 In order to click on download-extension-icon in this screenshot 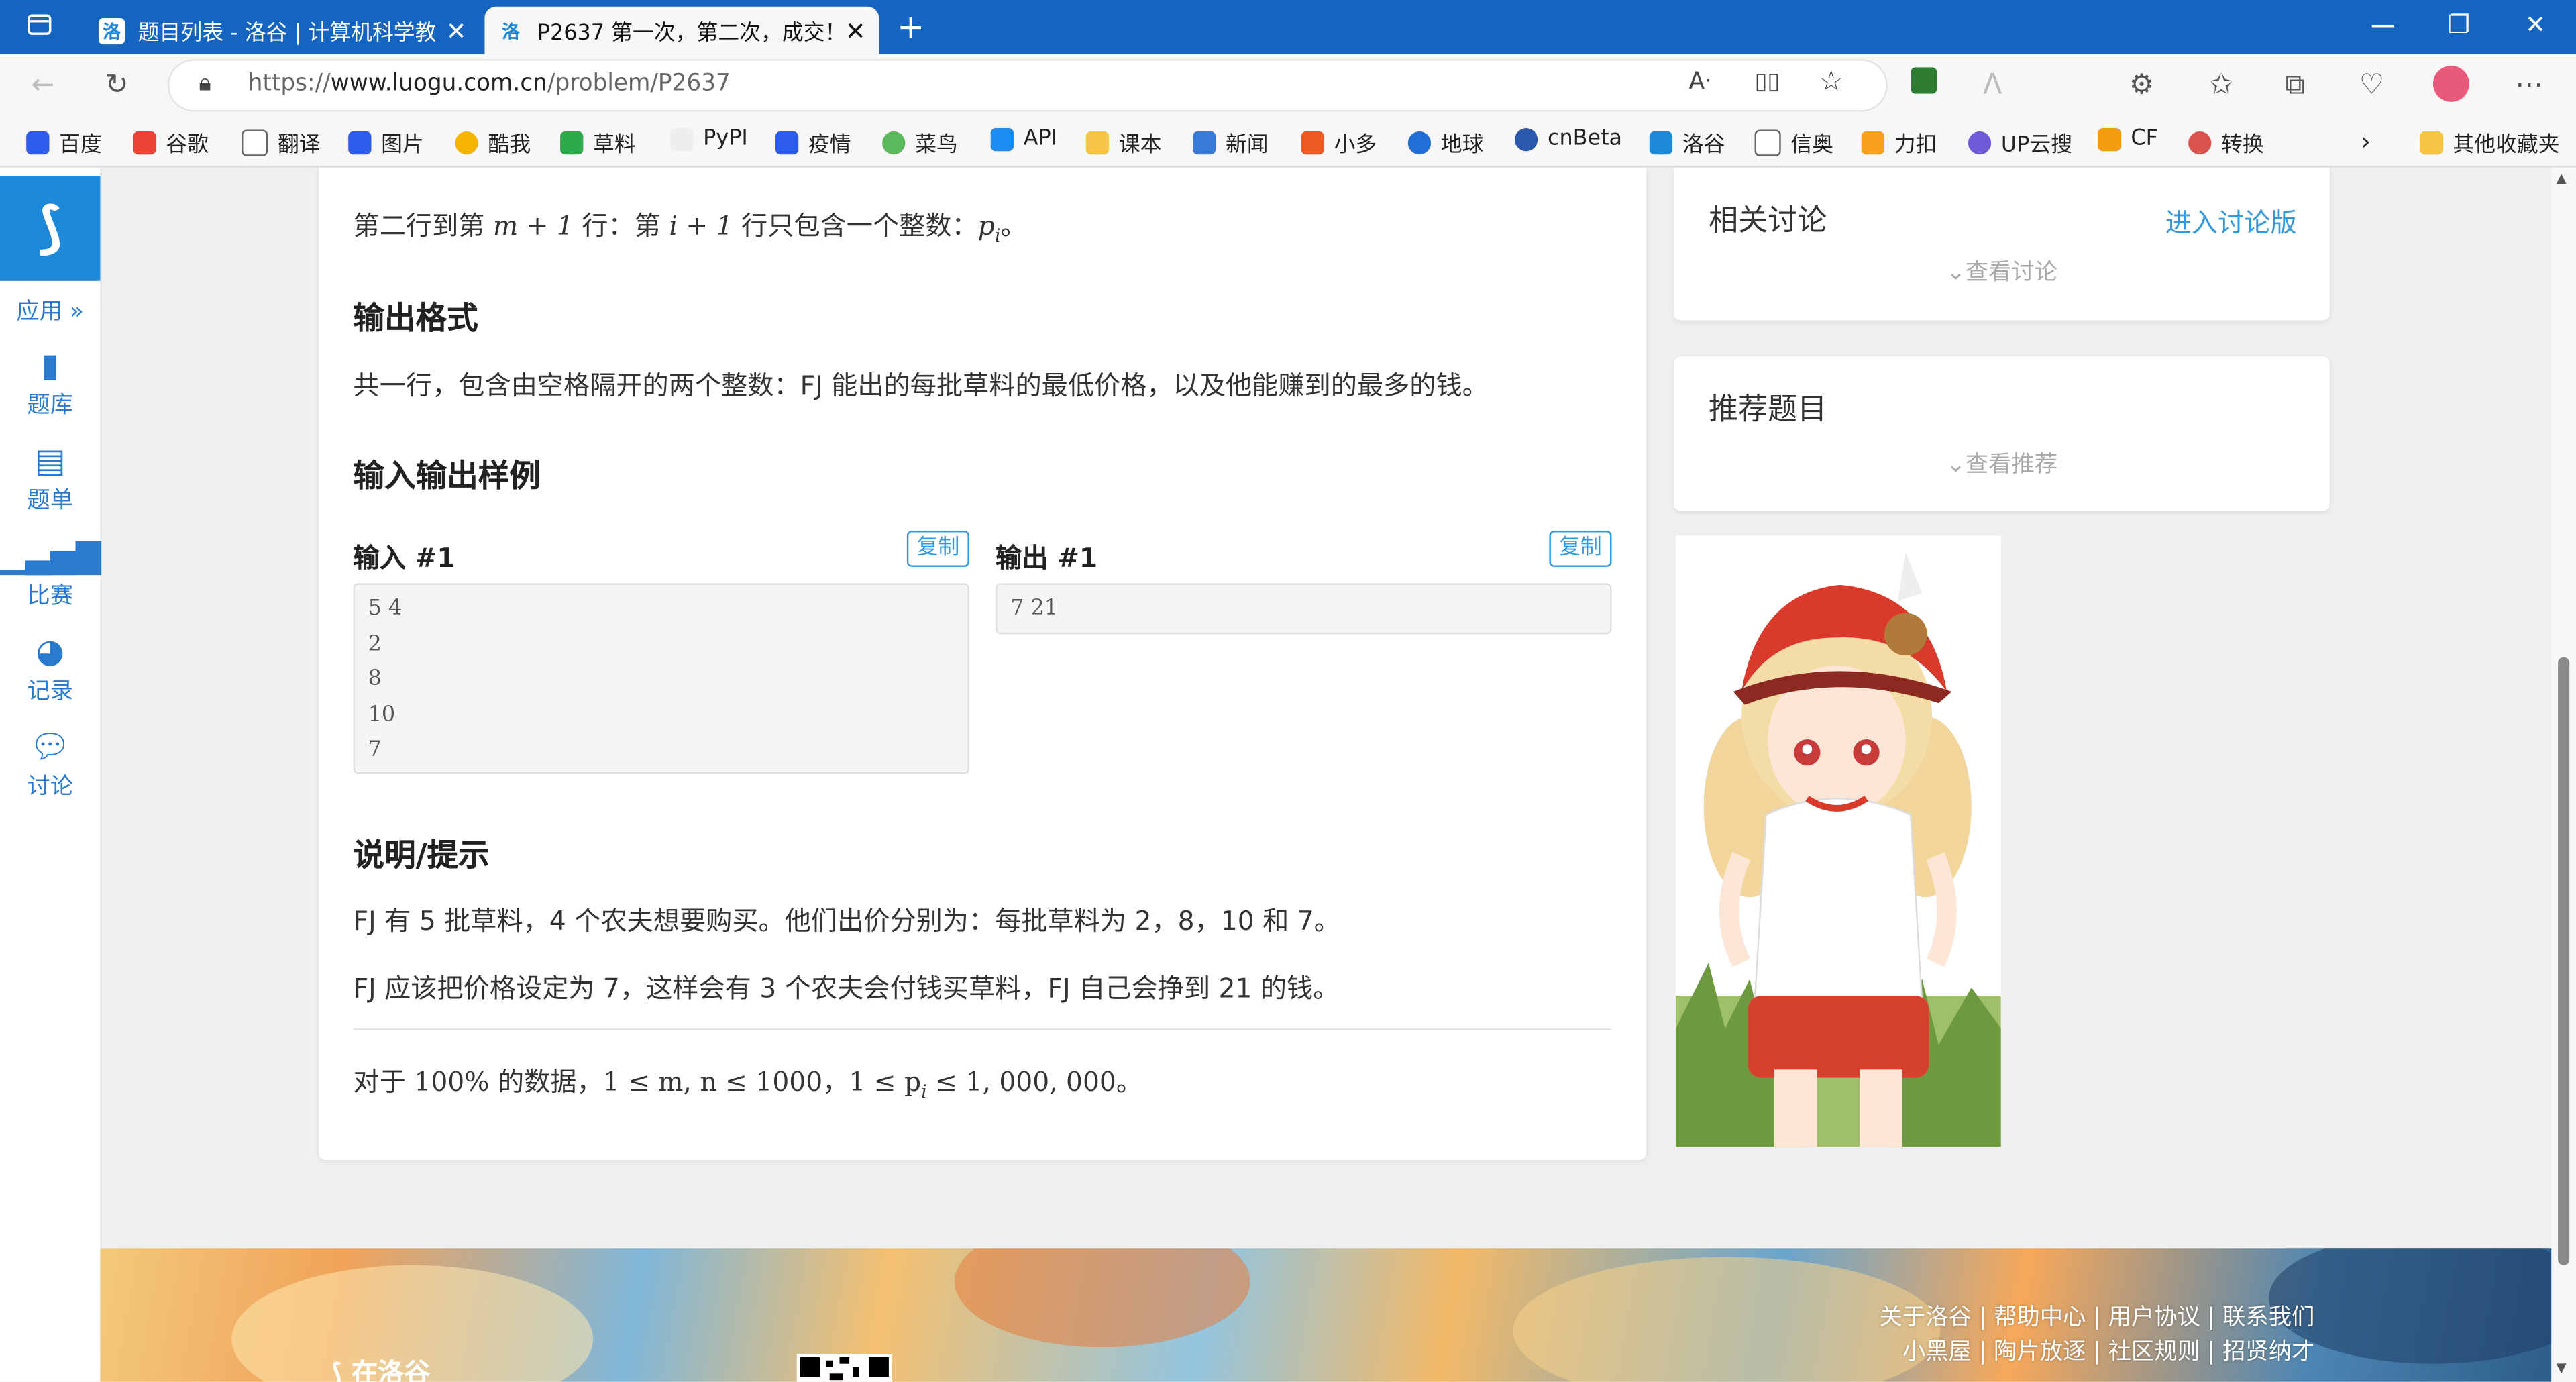, I will do `click(1924, 80)`.